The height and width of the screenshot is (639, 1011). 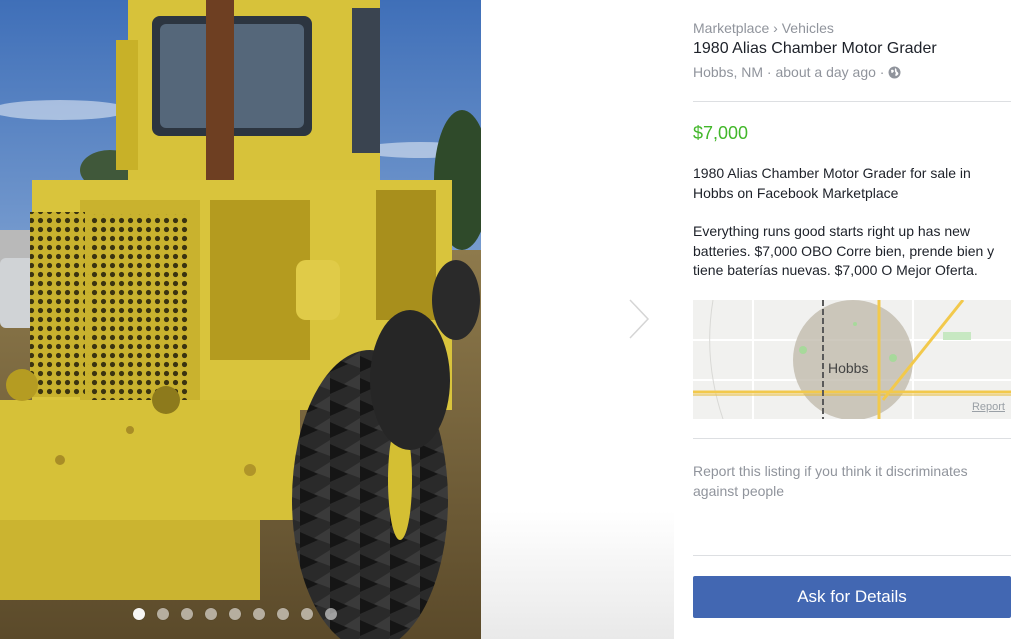 What do you see at coordinates (808, 28) in the screenshot?
I see `breadcrumb-vehicles: Vehicles` at bounding box center [808, 28].